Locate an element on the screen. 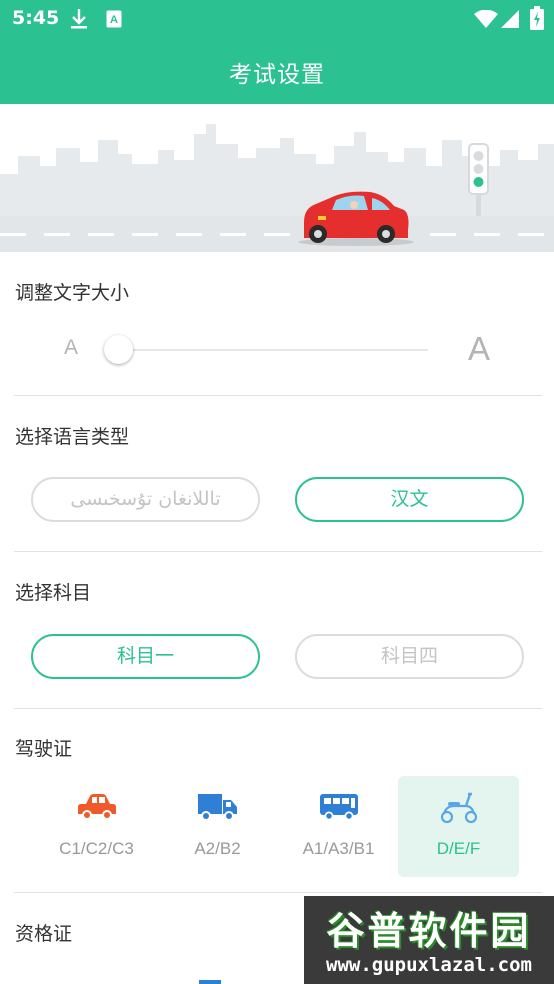 The width and height of the screenshot is (554, 984). watermark-brand: 谷普软件园 is located at coordinates (429, 931).